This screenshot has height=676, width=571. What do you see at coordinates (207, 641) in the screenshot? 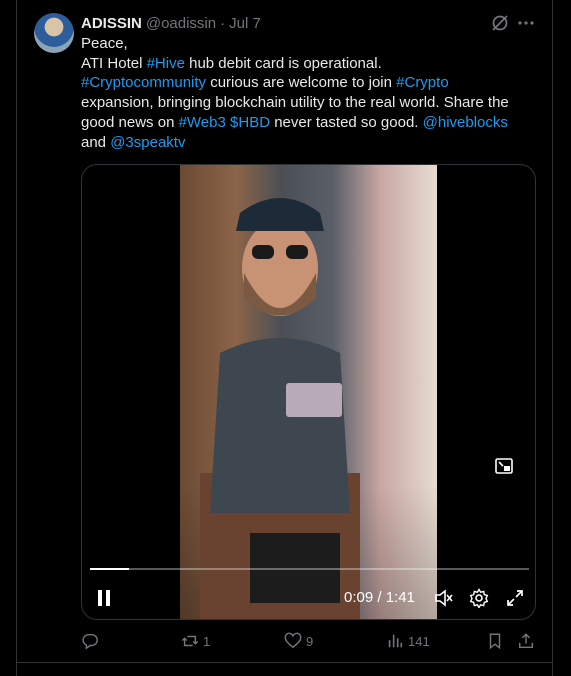
I see `retweet-count: 1` at bounding box center [207, 641].